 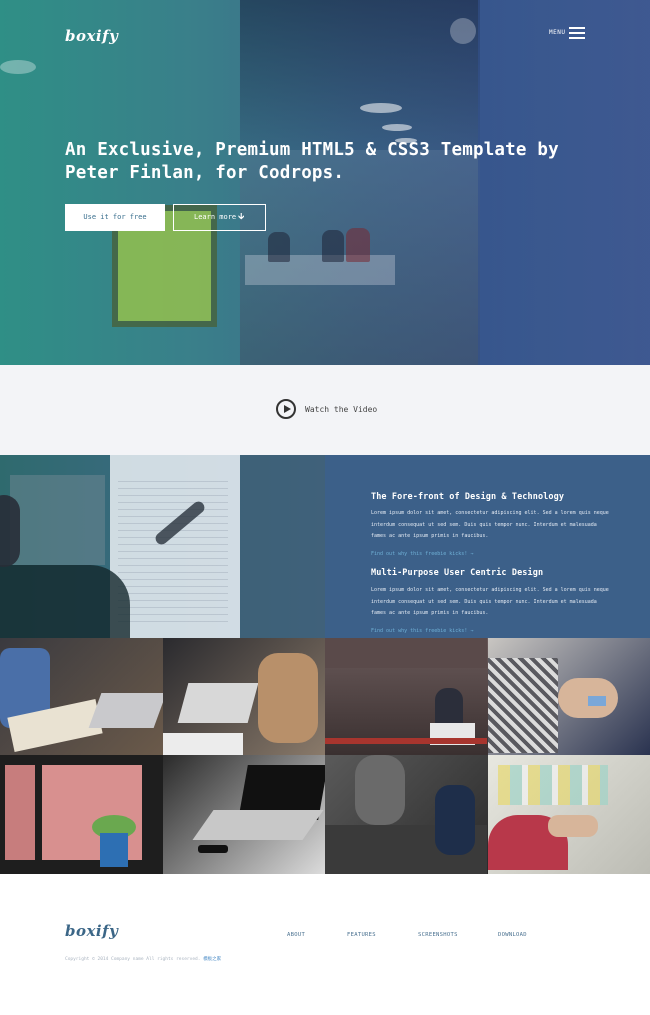 What do you see at coordinates (162, 546) in the screenshot?
I see `feature-image` at bounding box center [162, 546].